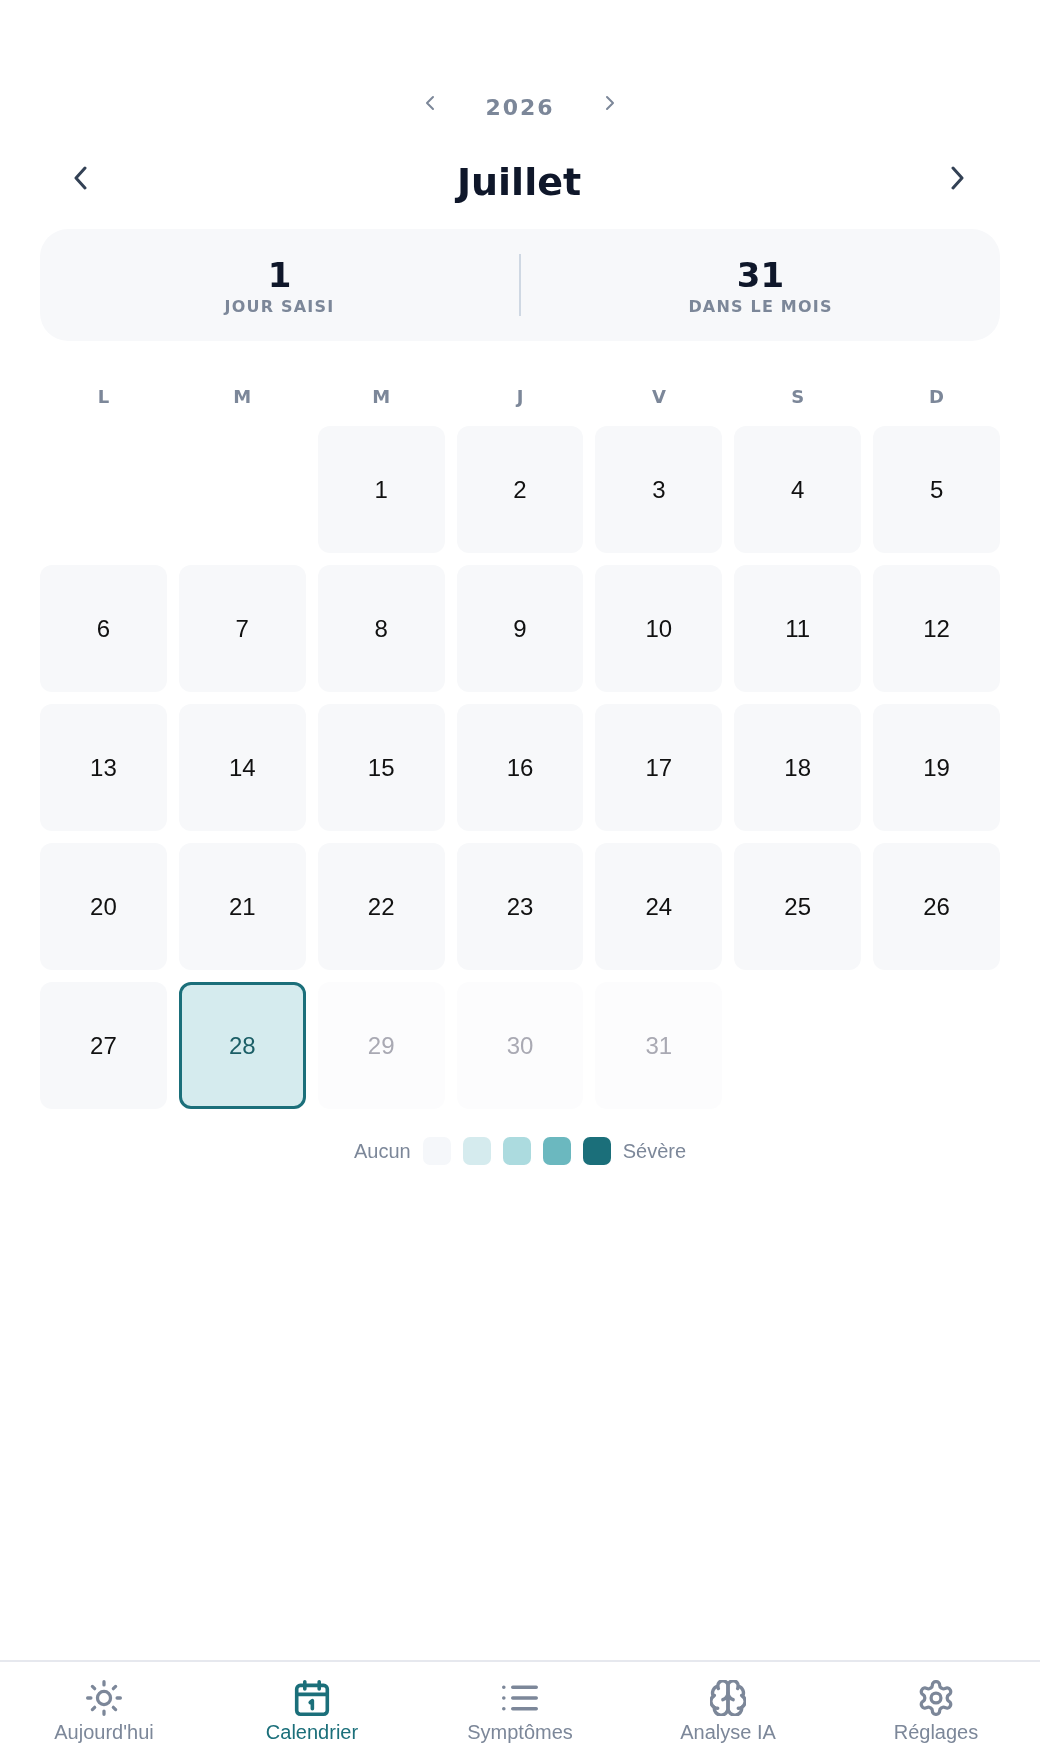 Image resolution: width=1040 pixels, height=1760 pixels. I want to click on previous-year-button, so click(430, 103).